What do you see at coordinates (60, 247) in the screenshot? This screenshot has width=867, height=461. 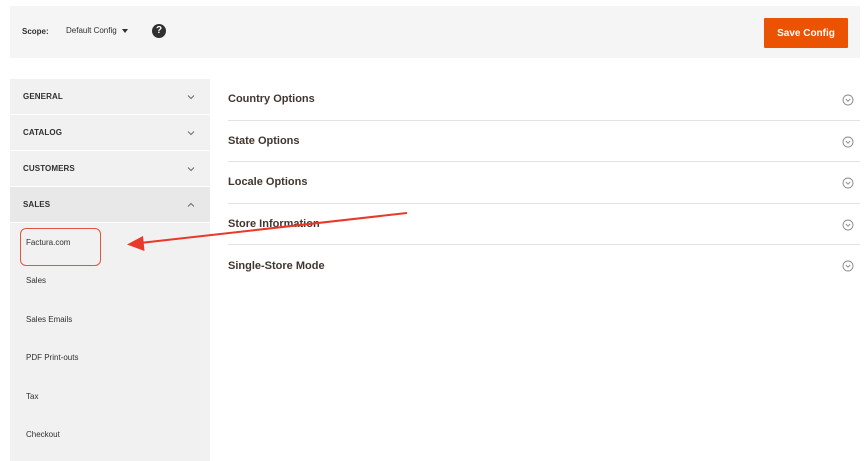 I see `highlight-annotation` at bounding box center [60, 247].